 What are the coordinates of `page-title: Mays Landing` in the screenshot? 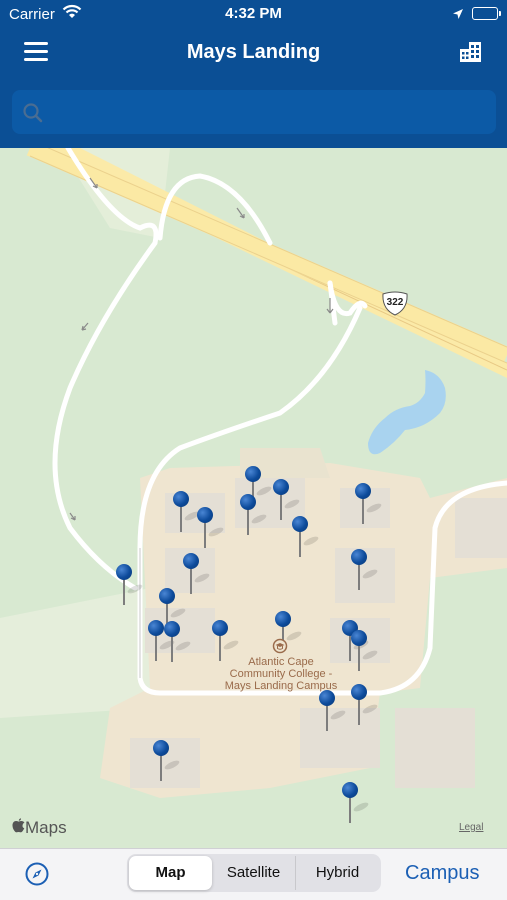 It's located at (253, 52).